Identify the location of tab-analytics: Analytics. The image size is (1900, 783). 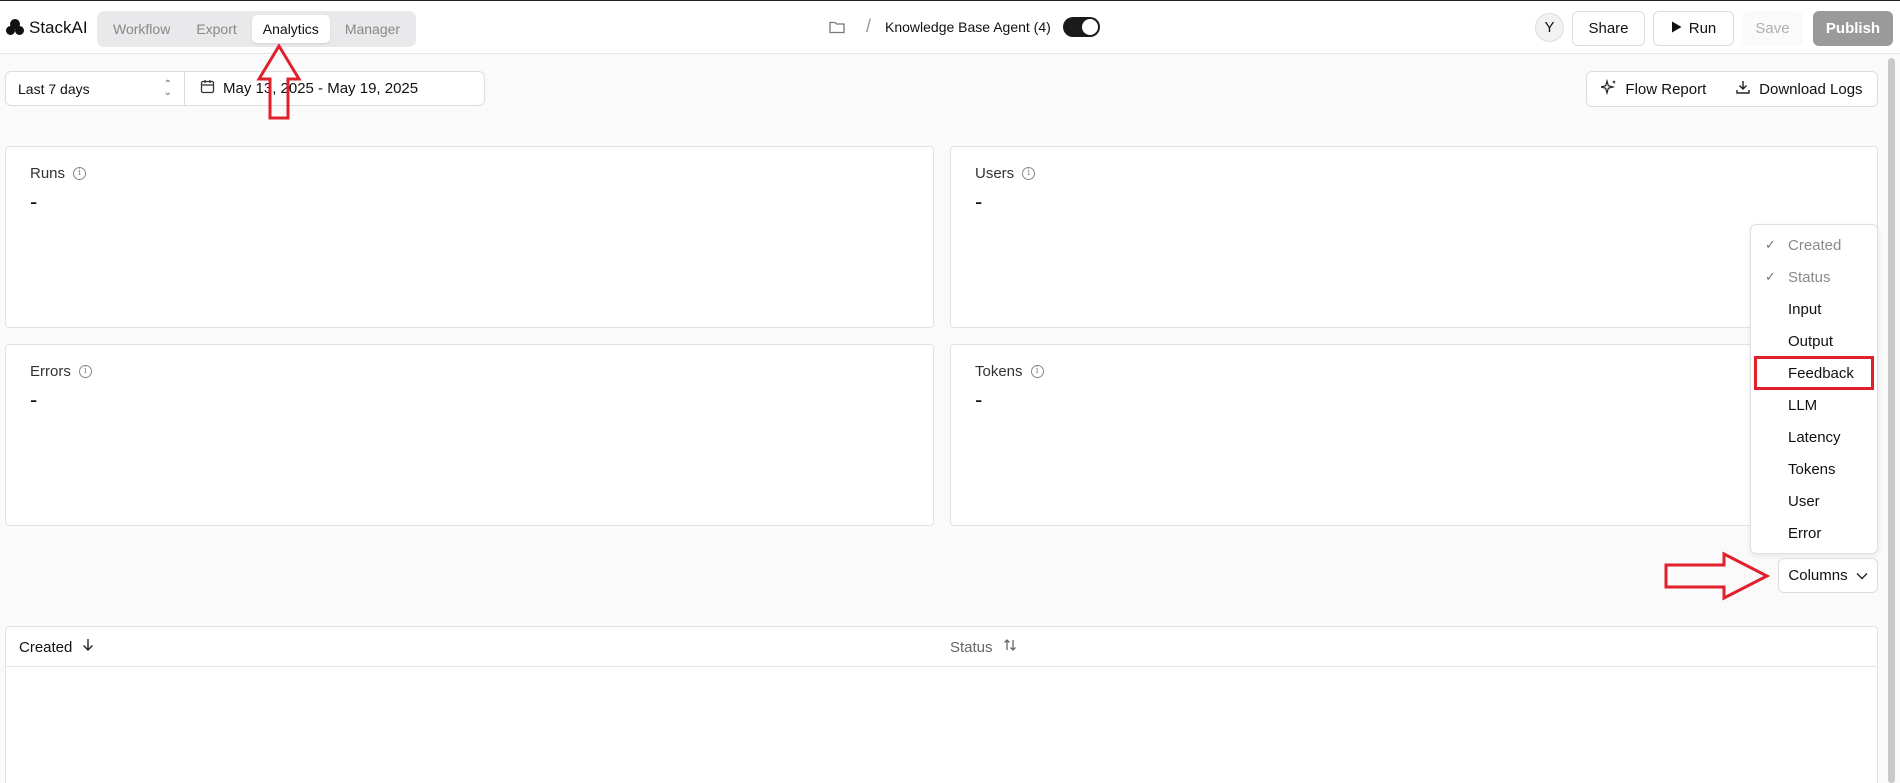
(290, 29).